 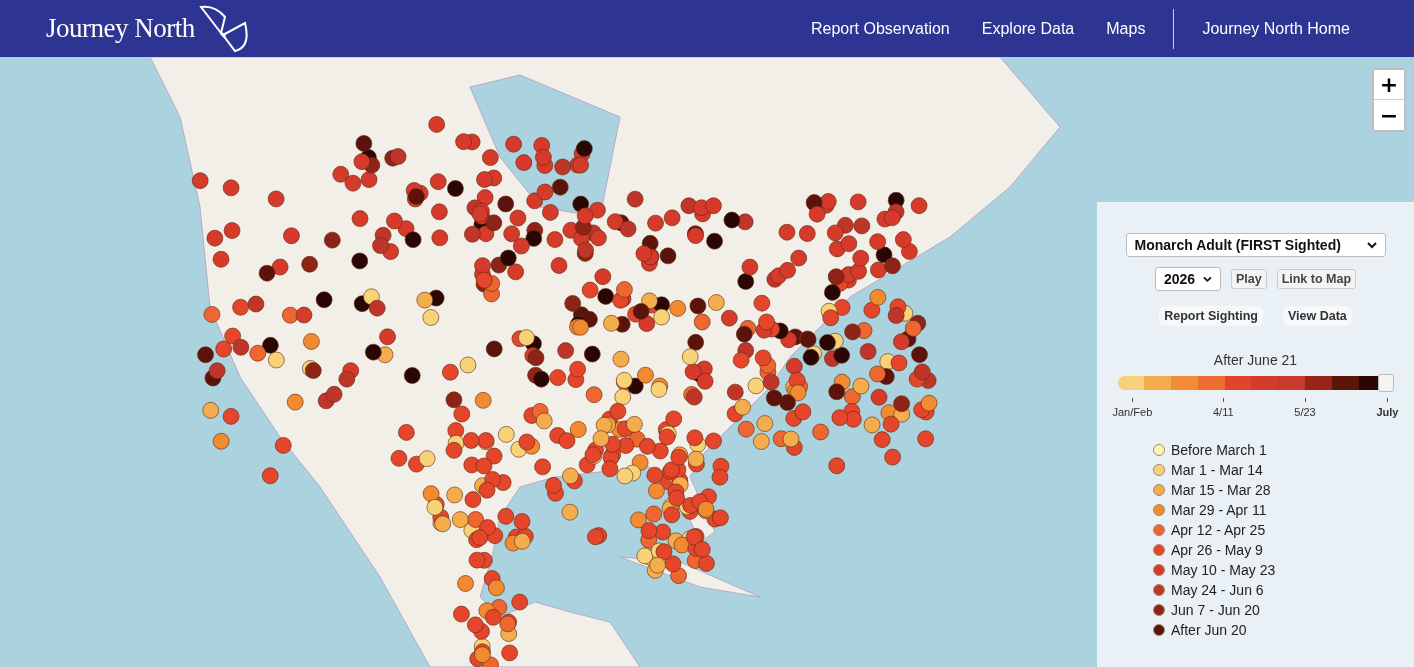 What do you see at coordinates (1219, 450) in the screenshot?
I see `legend-label: Before March 1` at bounding box center [1219, 450].